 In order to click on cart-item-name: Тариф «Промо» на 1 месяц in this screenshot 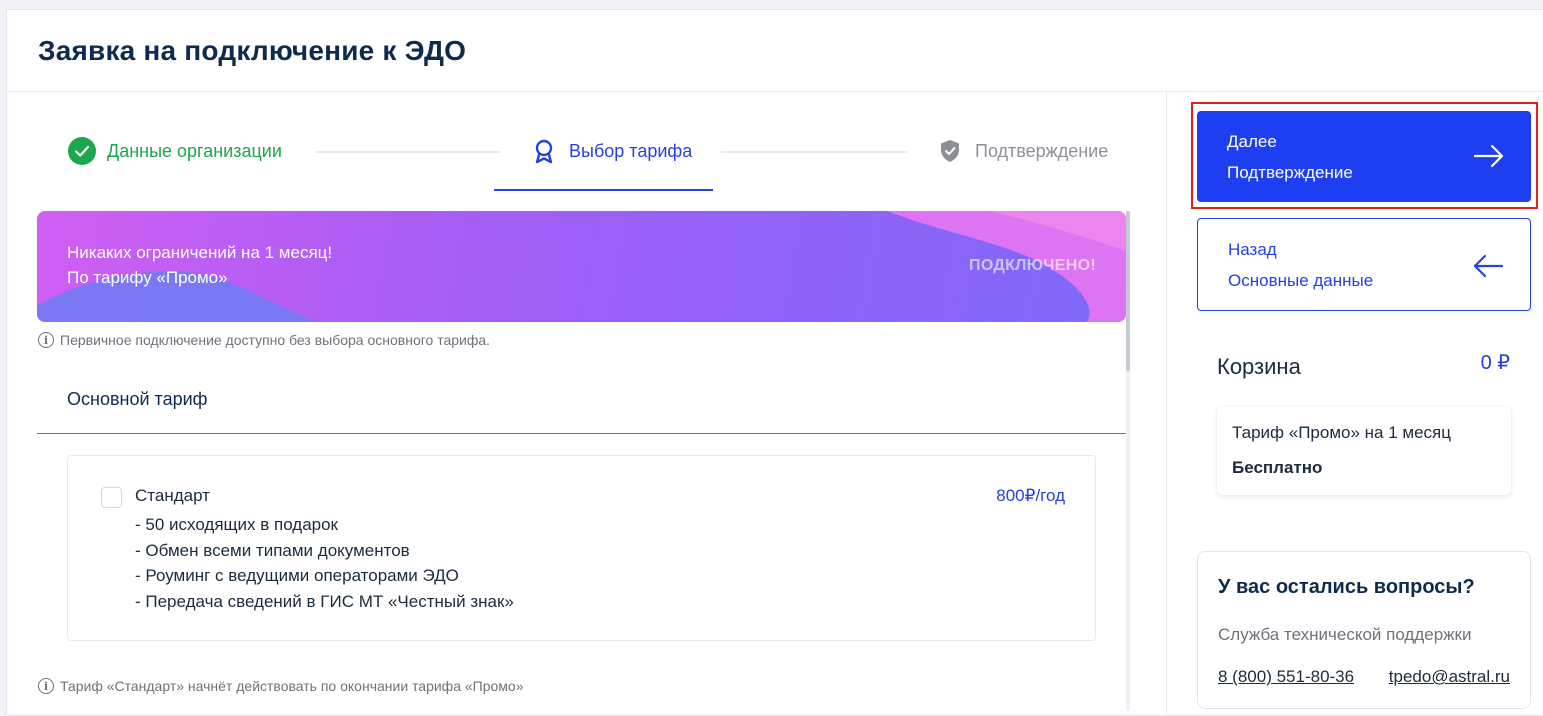, I will do `click(1341, 432)`.